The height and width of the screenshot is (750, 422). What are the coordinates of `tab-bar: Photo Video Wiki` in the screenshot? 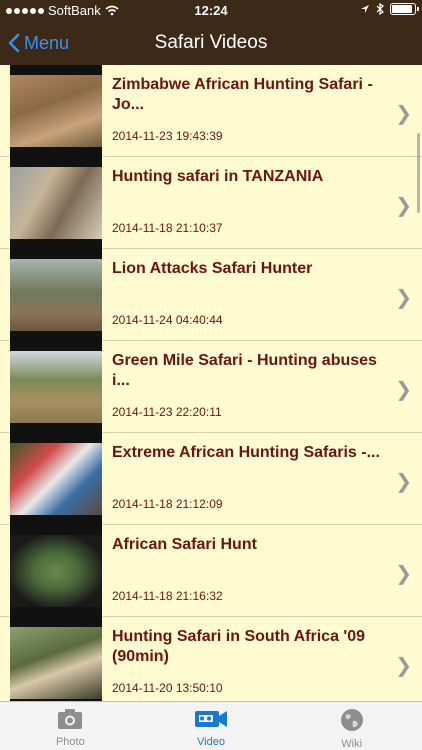 It's located at (211, 725).